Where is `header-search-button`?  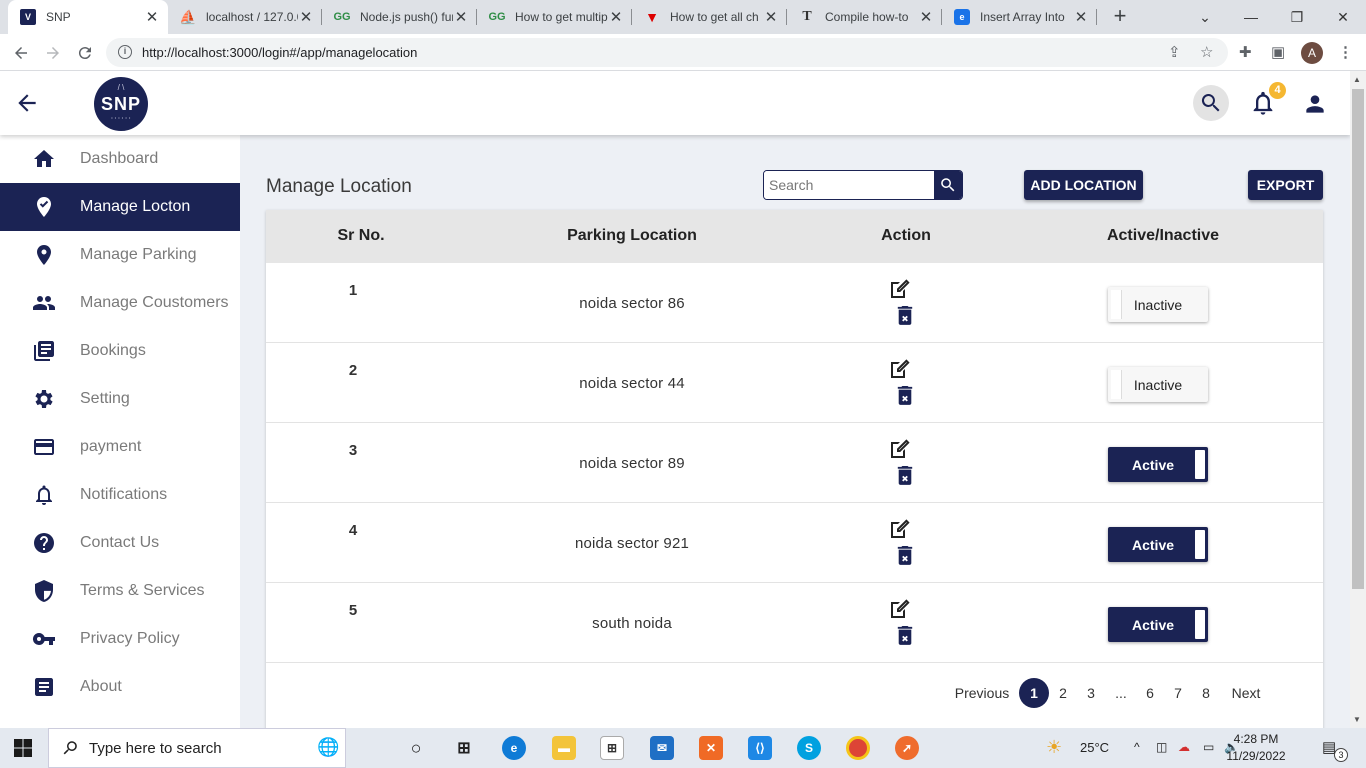
header-search-button is located at coordinates (1211, 103).